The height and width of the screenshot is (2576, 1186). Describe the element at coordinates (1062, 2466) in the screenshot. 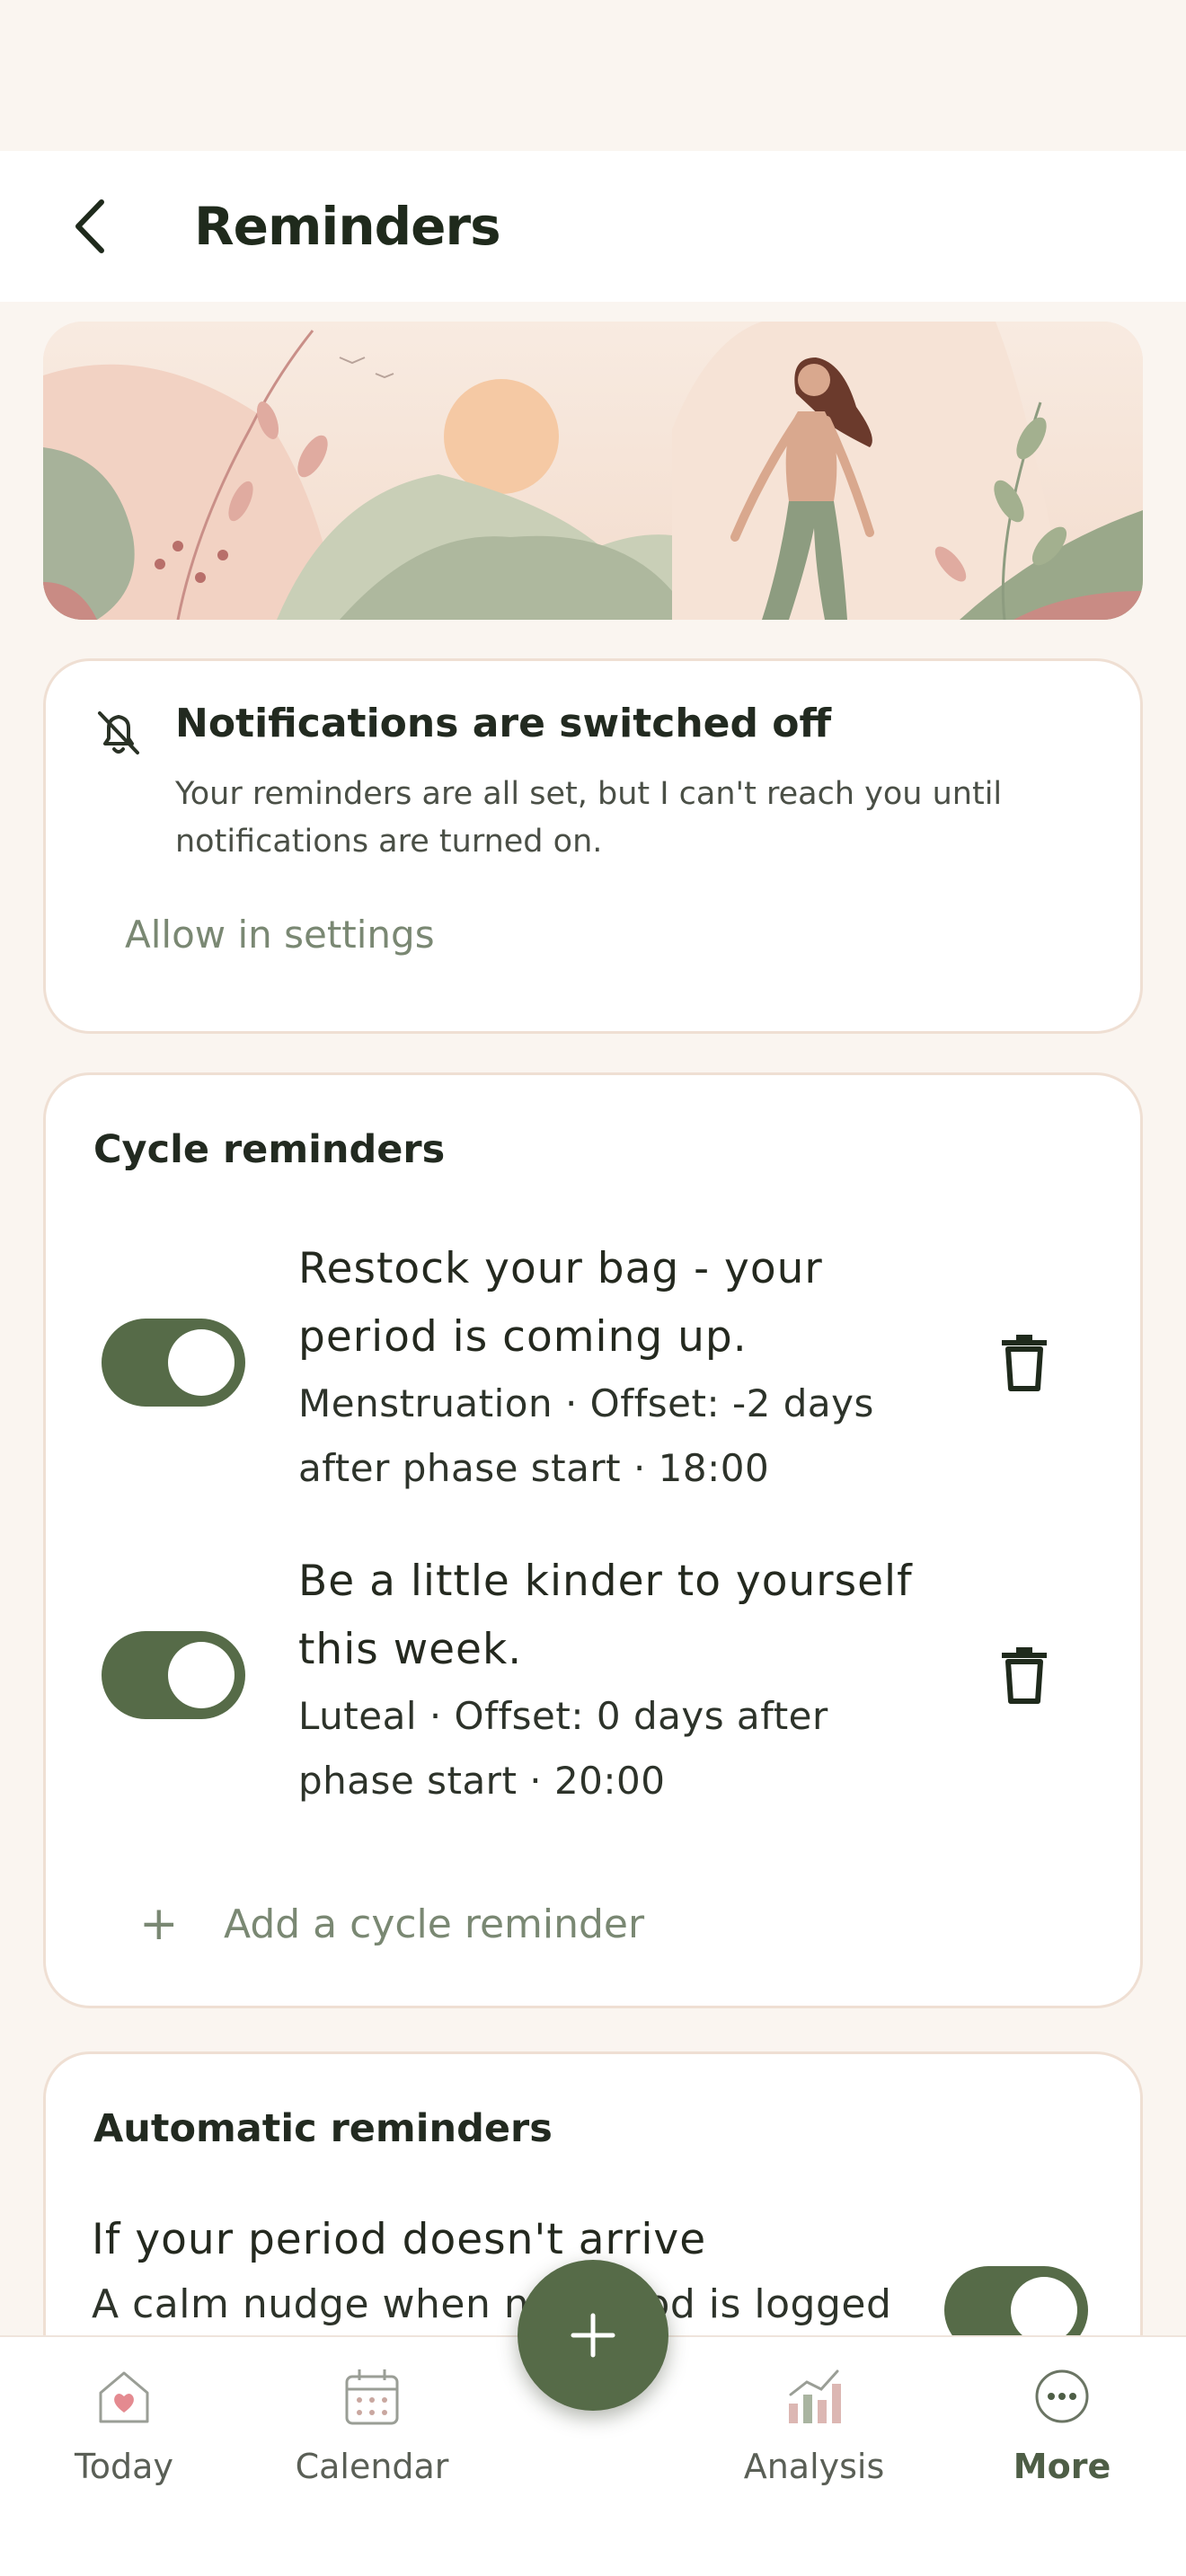

I see `tab-label: More` at that location.